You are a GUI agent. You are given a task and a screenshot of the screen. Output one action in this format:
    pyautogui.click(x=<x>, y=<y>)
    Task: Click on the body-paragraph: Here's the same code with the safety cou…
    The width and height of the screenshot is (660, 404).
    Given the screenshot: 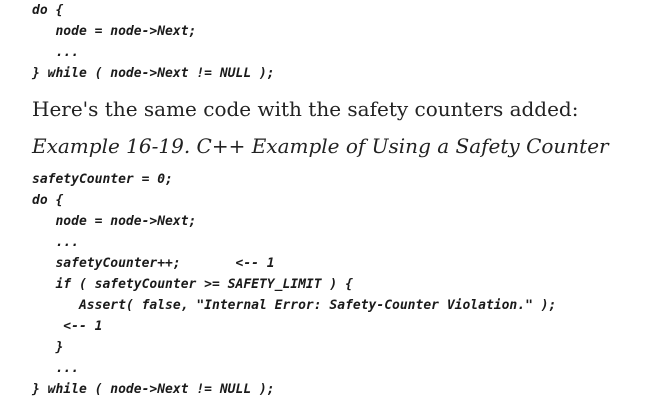 What is the action you would take?
    pyautogui.click(x=305, y=109)
    